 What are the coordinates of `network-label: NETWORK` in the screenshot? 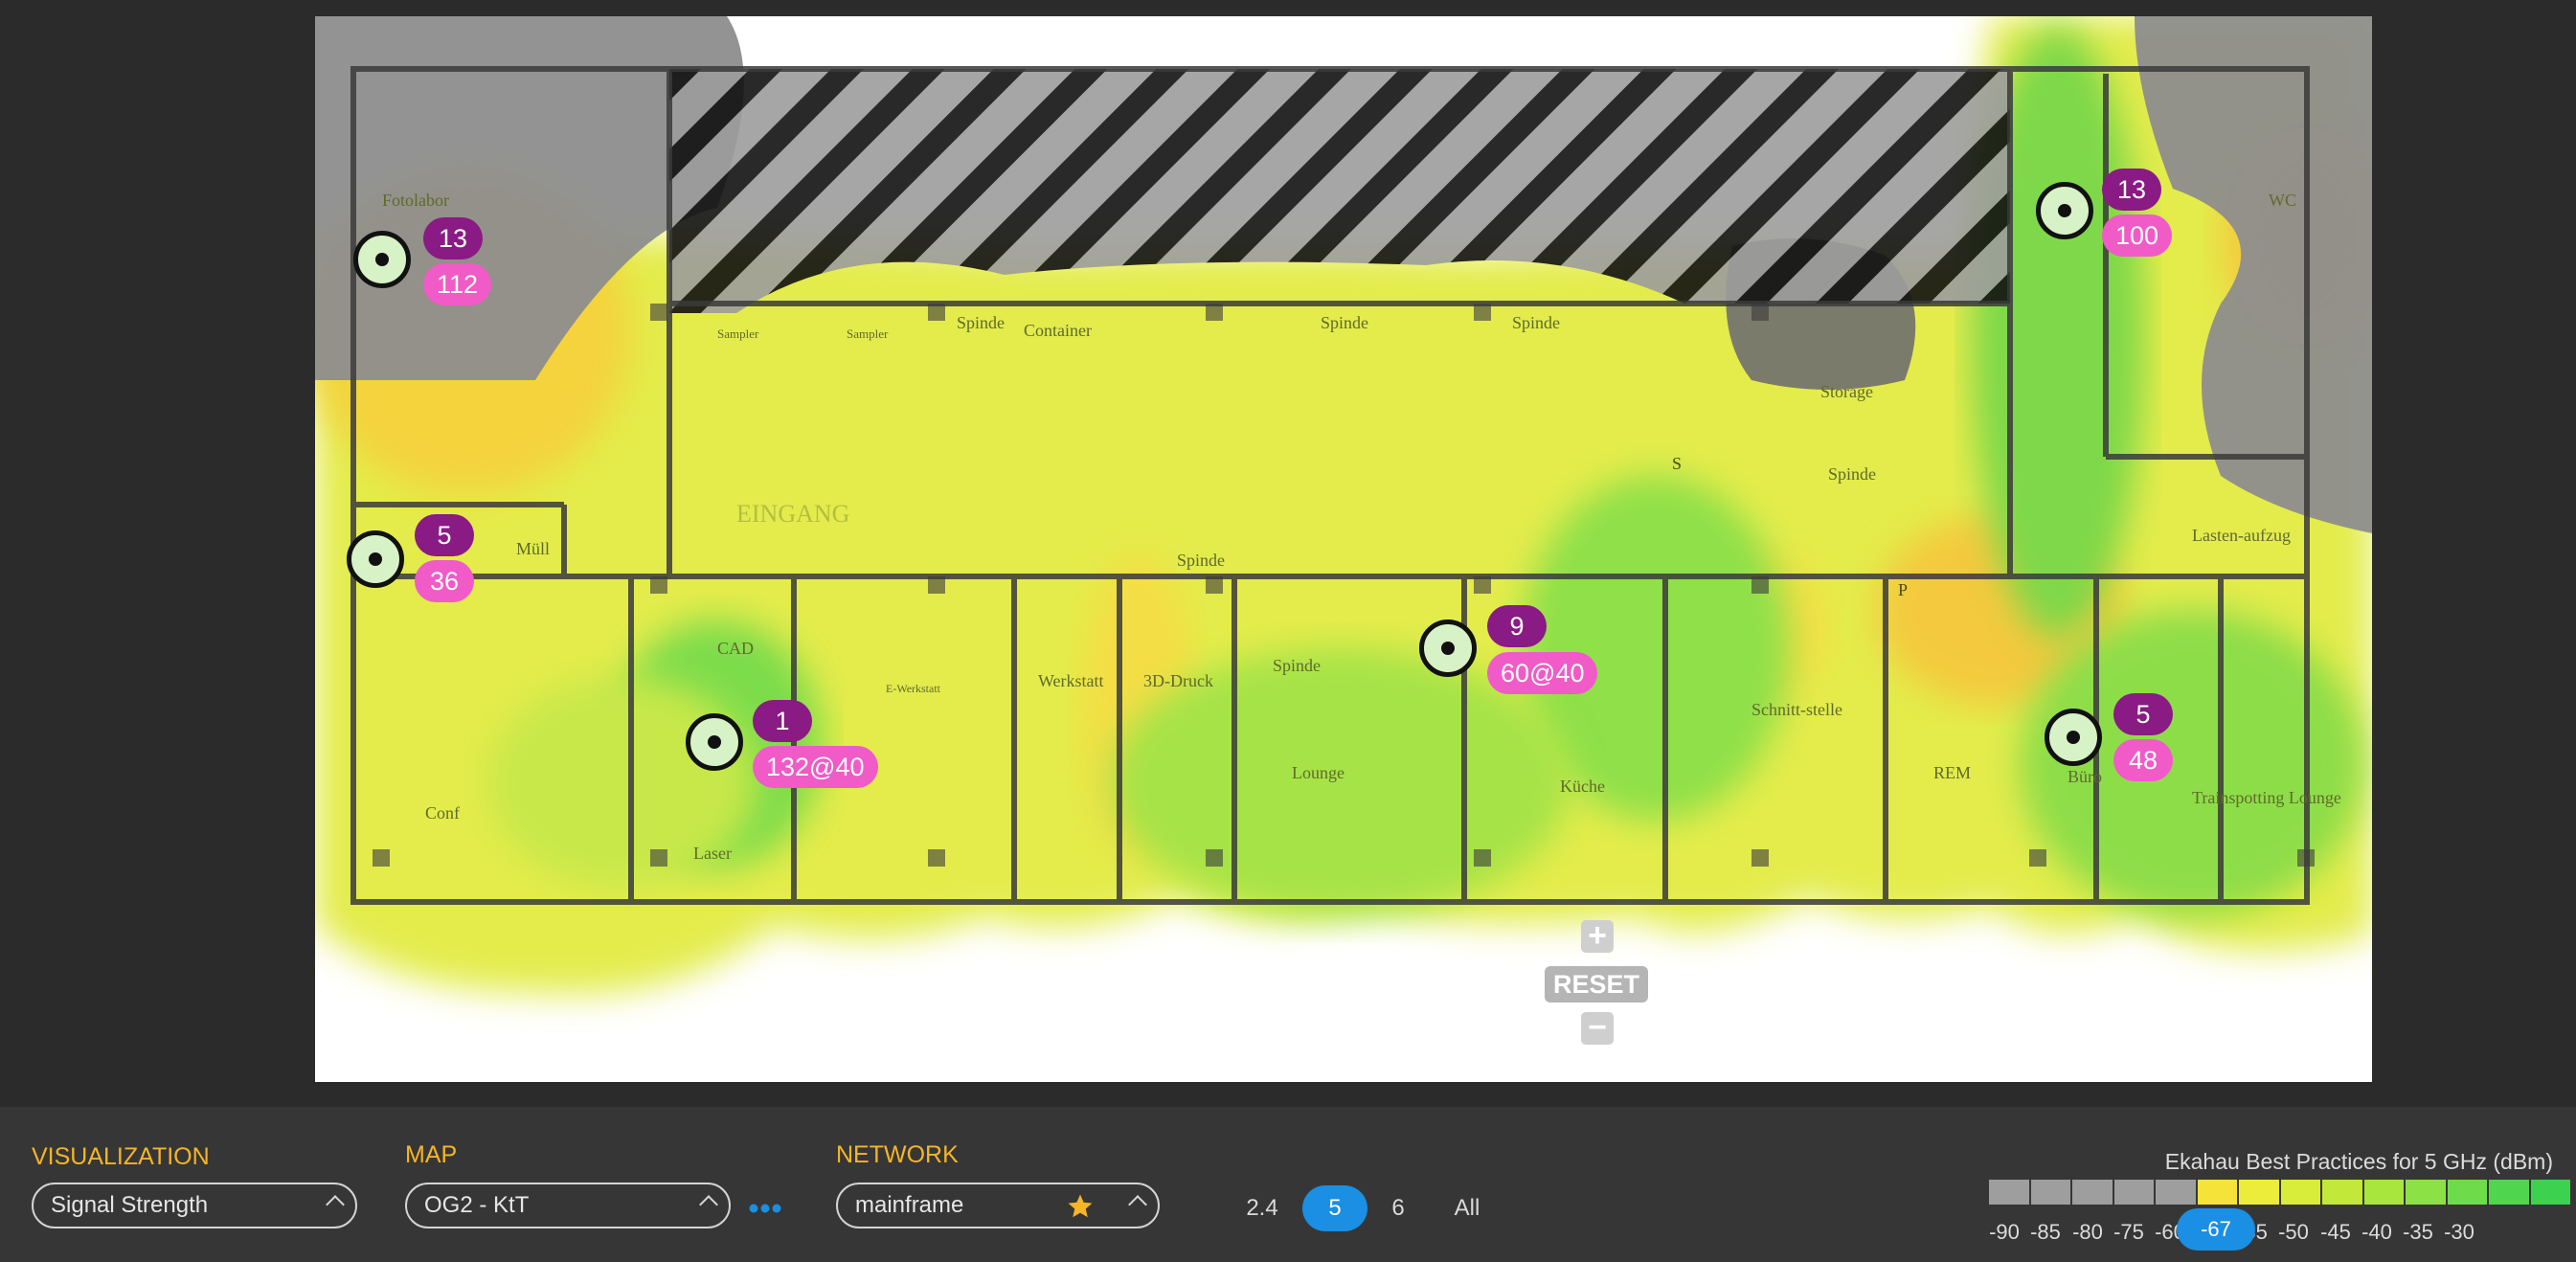 It's located at (897, 1155).